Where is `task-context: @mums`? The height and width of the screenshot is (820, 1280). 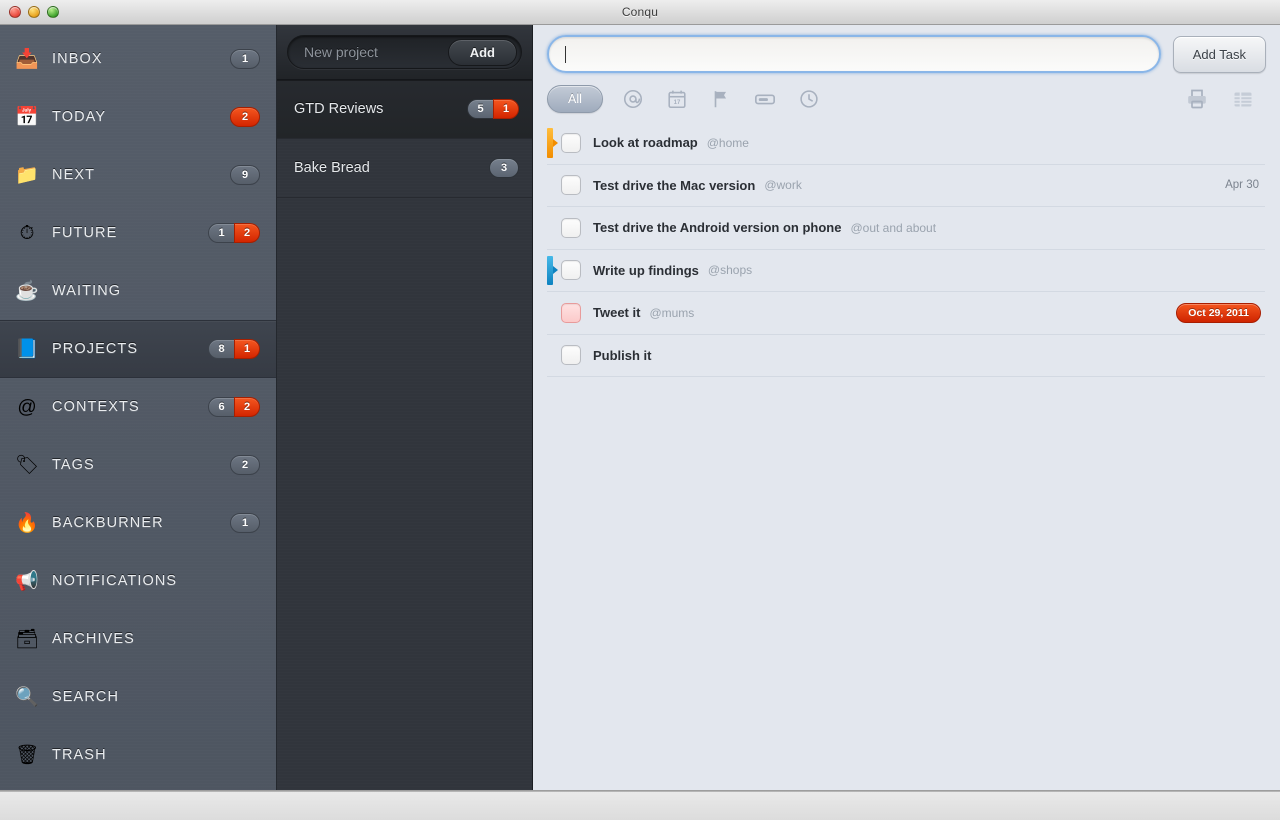
task-context: @mums is located at coordinates (672, 312).